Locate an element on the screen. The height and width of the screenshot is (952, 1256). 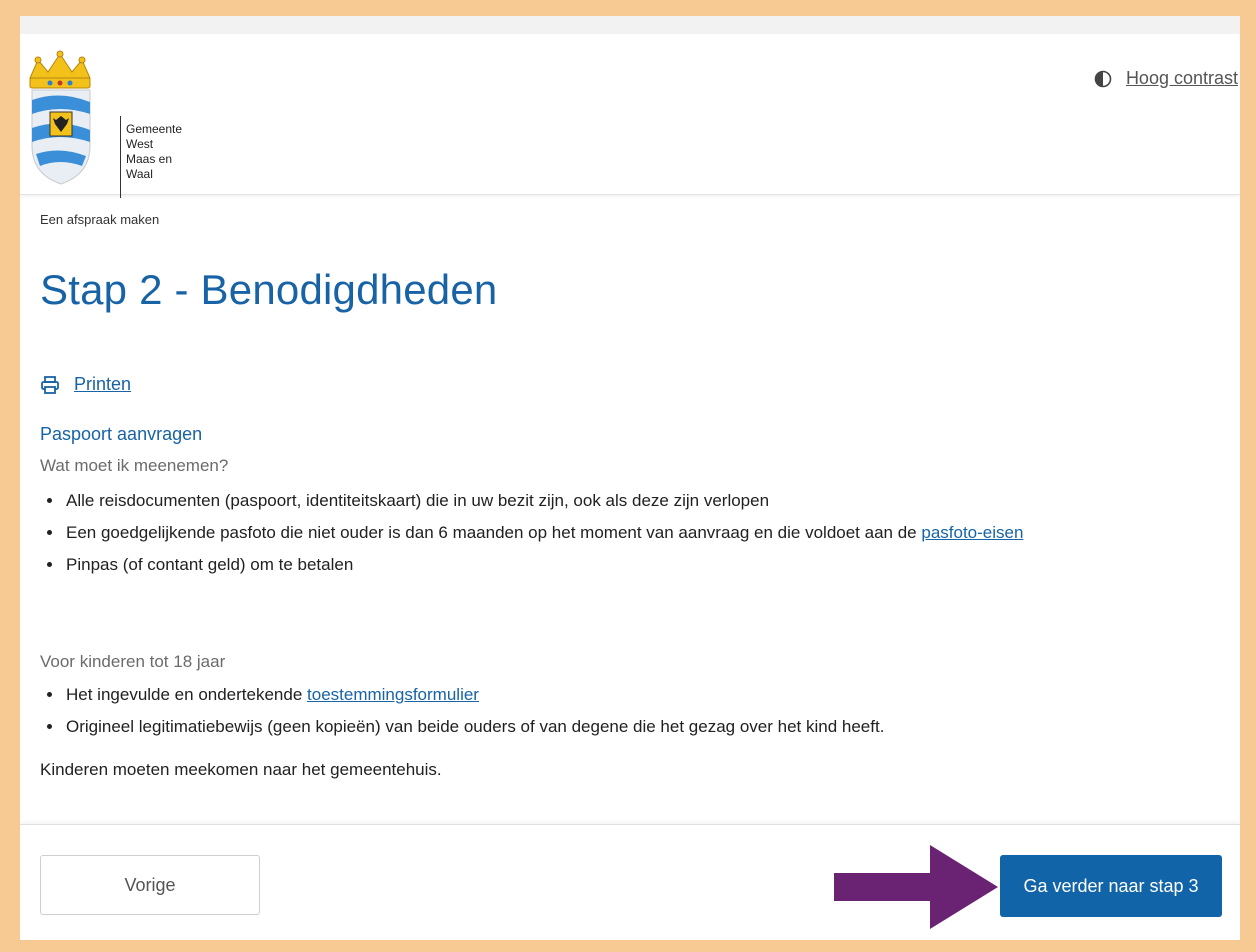
contrast-icon is located at coordinates (1103, 78).